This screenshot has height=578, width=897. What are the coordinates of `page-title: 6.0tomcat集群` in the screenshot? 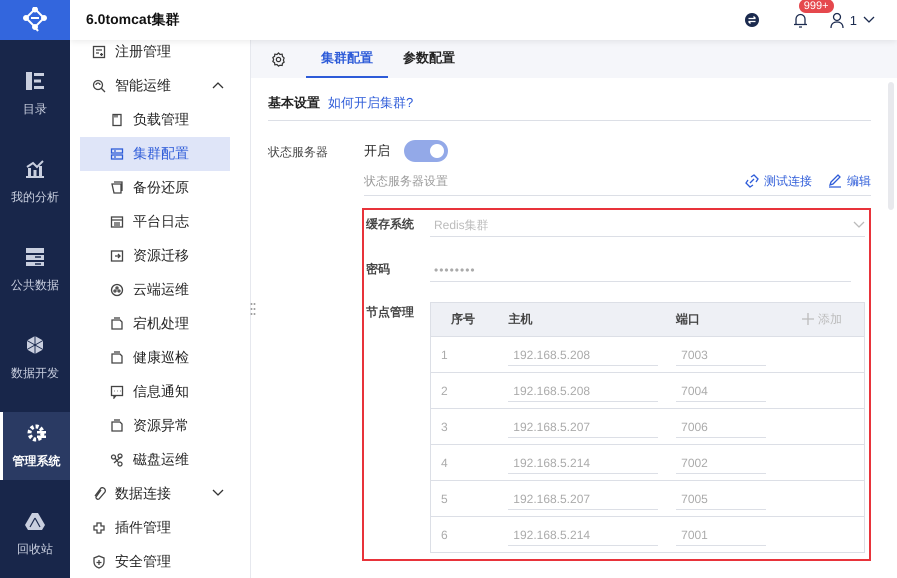 It's located at (133, 20).